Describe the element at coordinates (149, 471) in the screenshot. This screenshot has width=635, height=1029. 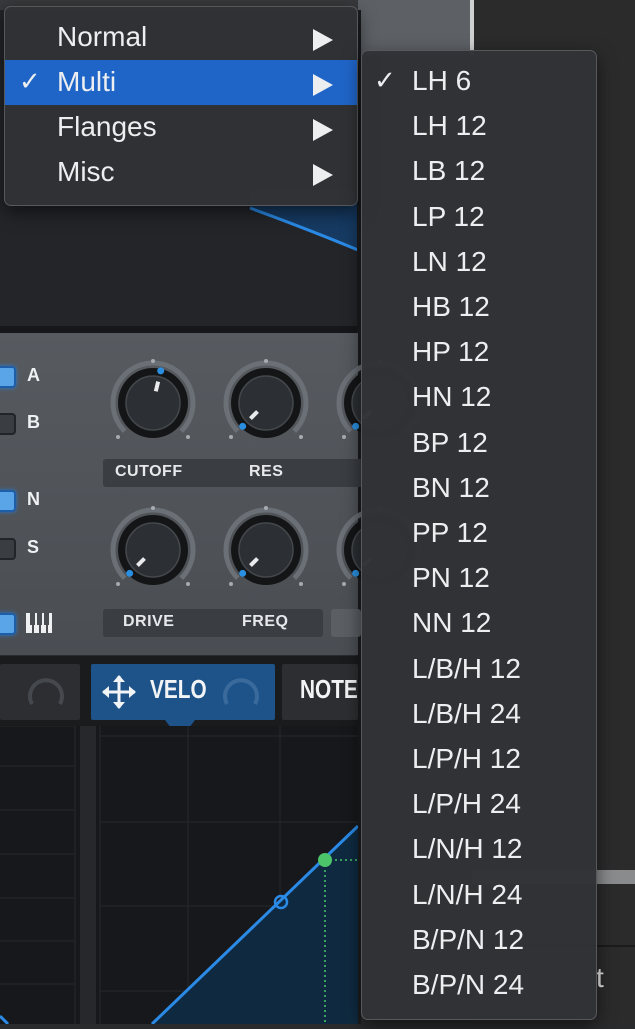
I see `cutoff-label: CUTOFF` at that location.